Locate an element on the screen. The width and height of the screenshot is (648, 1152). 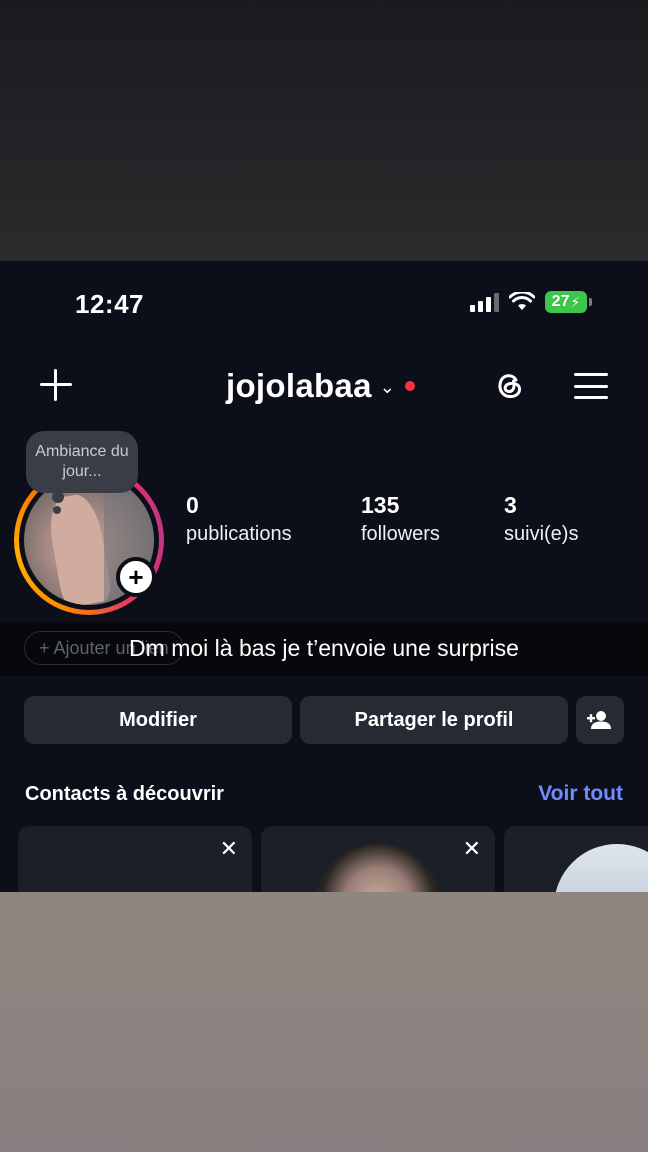
stat-following: 3 suivi(e)s is located at coordinates (541, 519).